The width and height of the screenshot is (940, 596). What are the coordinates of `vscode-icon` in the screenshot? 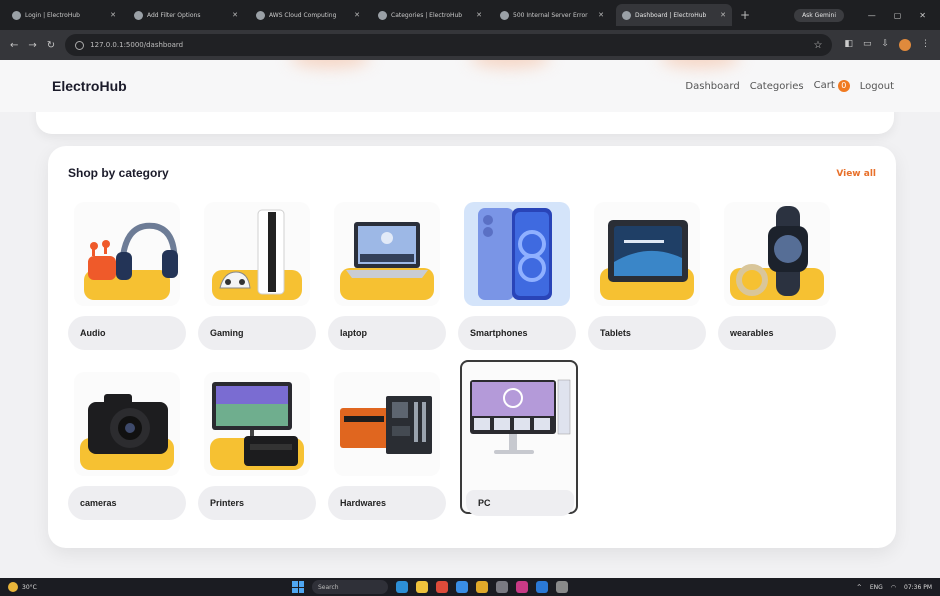 It's located at (542, 587).